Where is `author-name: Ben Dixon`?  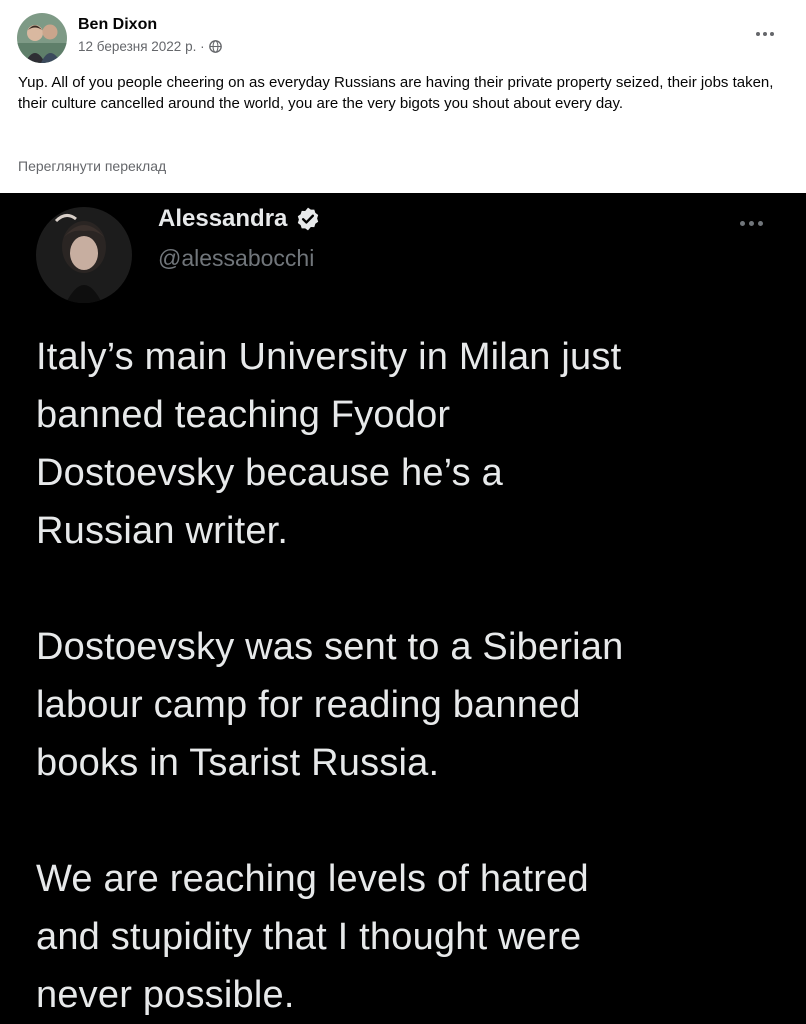 author-name: Ben Dixon is located at coordinates (117, 25).